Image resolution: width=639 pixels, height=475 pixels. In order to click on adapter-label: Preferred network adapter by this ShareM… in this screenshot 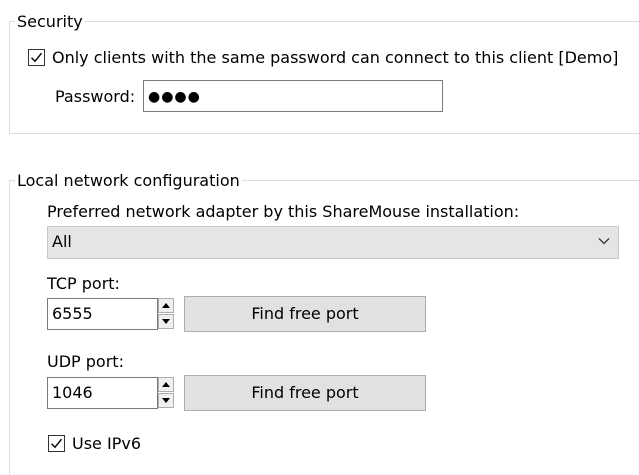, I will do `click(283, 211)`.